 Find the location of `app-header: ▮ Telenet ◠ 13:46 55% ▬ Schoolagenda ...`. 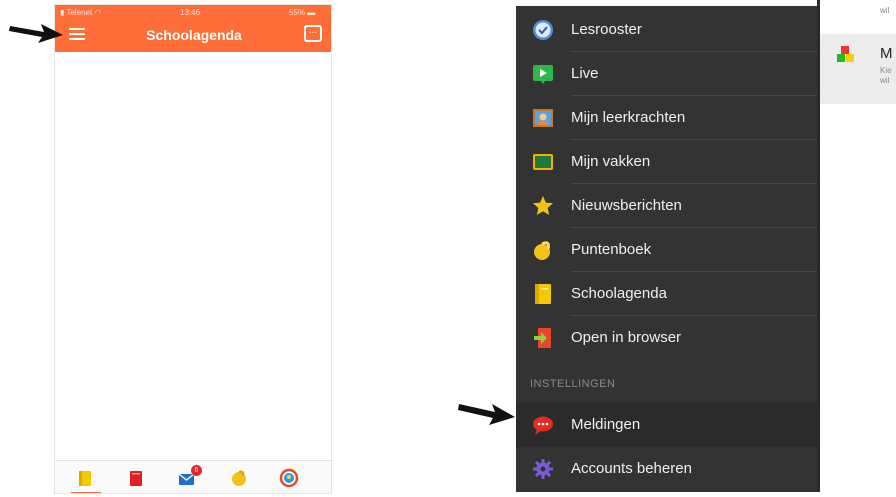

app-header: ▮ Telenet ◠ 13:46 55% ▬ Schoolagenda ... is located at coordinates (193, 28).